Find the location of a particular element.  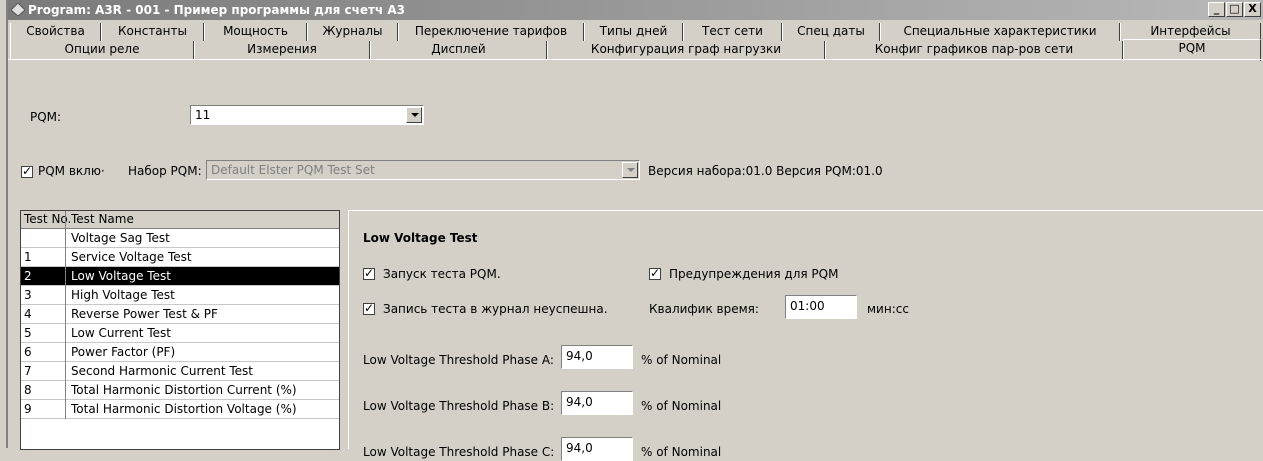

test-name: Service Voltage Test is located at coordinates (131, 257).